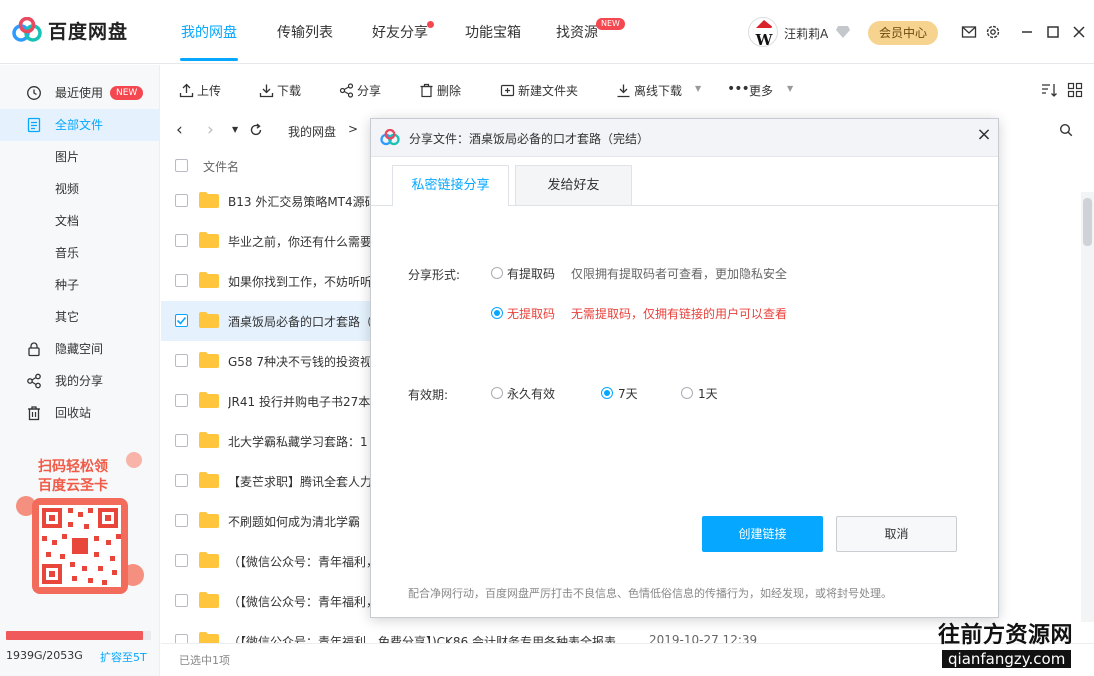 The width and height of the screenshot is (1094, 676). What do you see at coordinates (607, 393) in the screenshot?
I see `radio-7-days` at bounding box center [607, 393].